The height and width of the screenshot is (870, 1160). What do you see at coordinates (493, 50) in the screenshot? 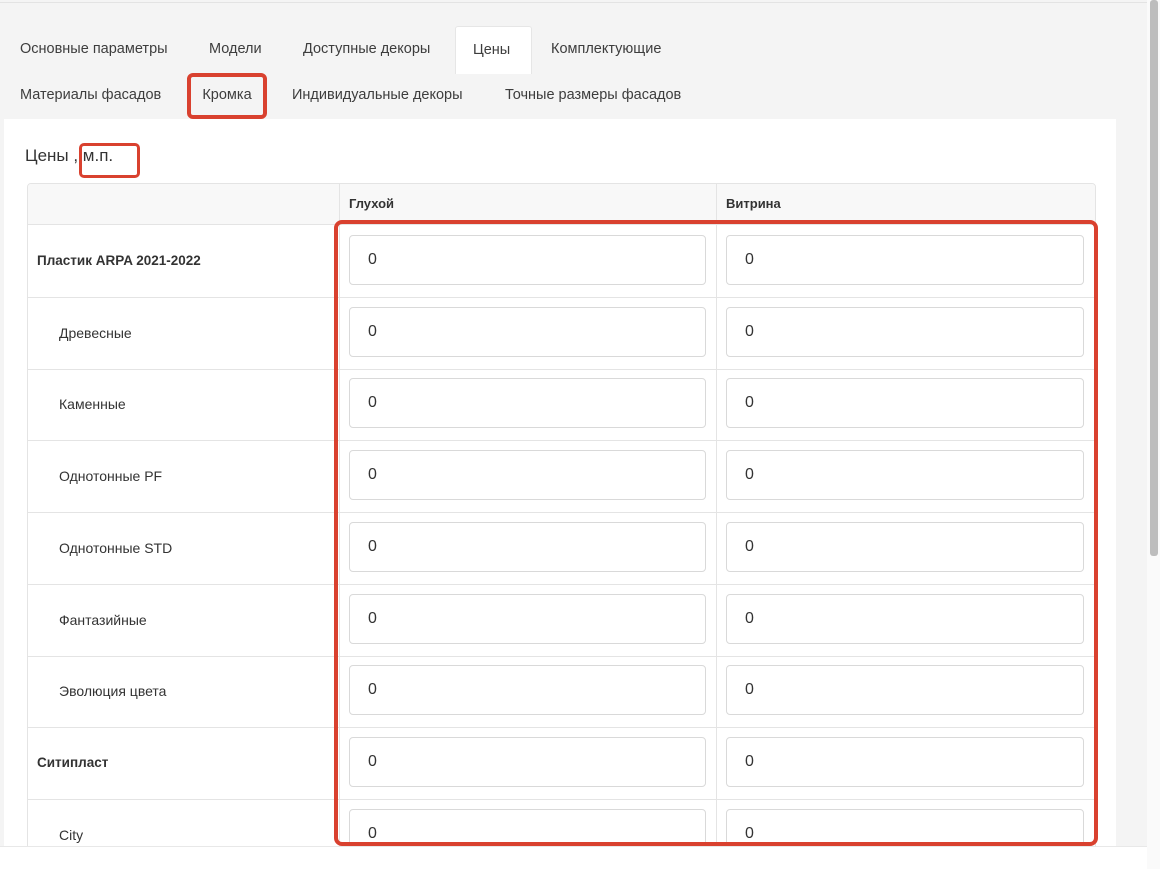
I see `tab-prices: Цены` at bounding box center [493, 50].